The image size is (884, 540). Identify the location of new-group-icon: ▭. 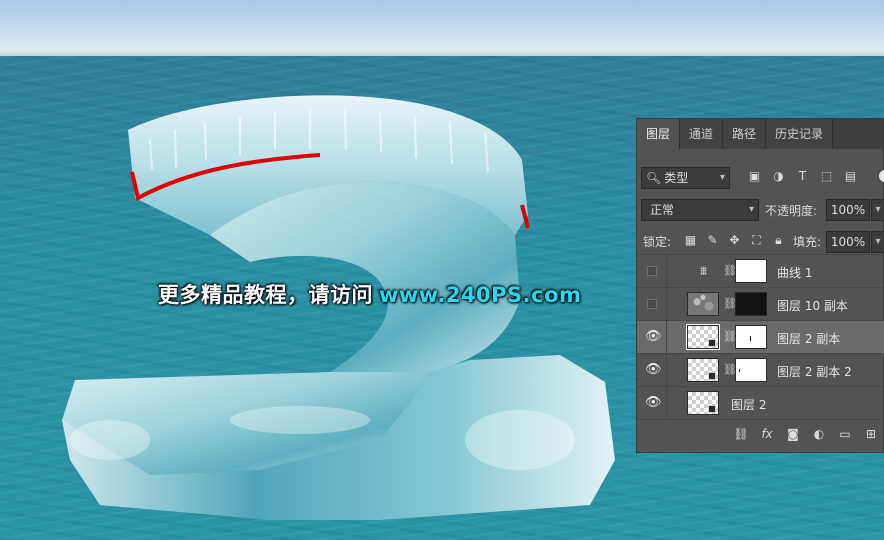
(845, 434).